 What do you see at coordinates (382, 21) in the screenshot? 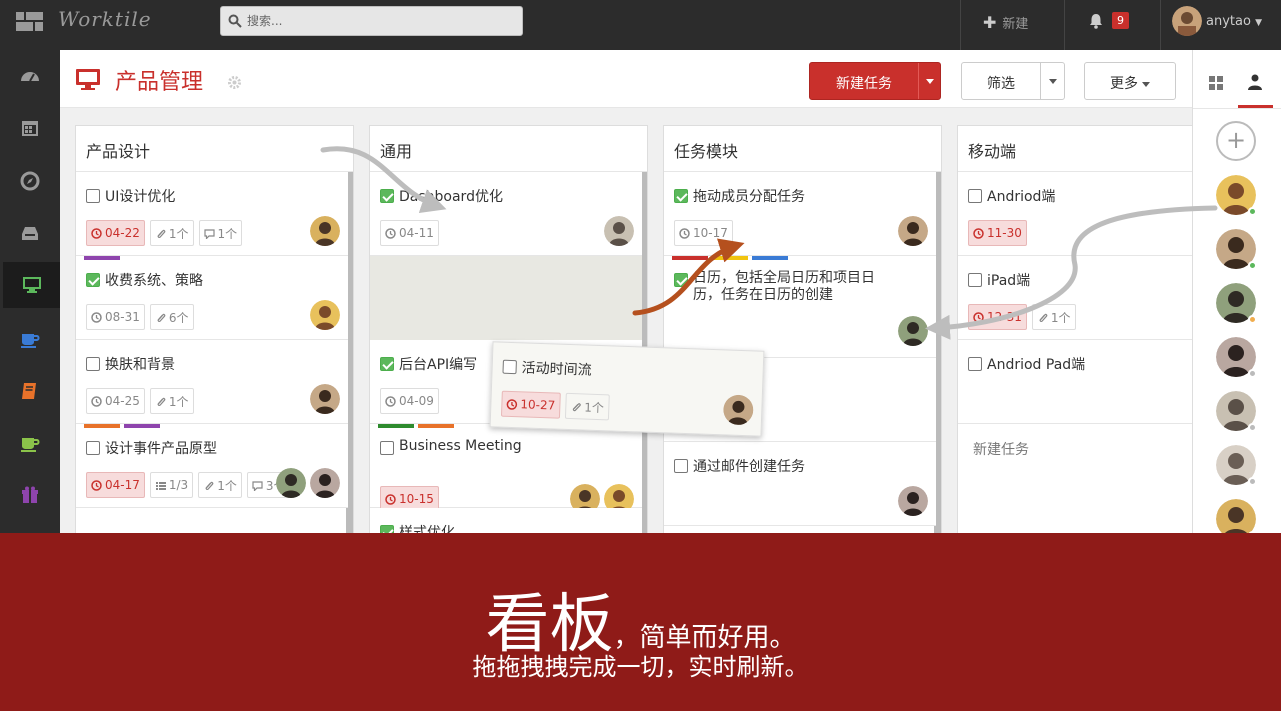
I see `search-input` at bounding box center [382, 21].